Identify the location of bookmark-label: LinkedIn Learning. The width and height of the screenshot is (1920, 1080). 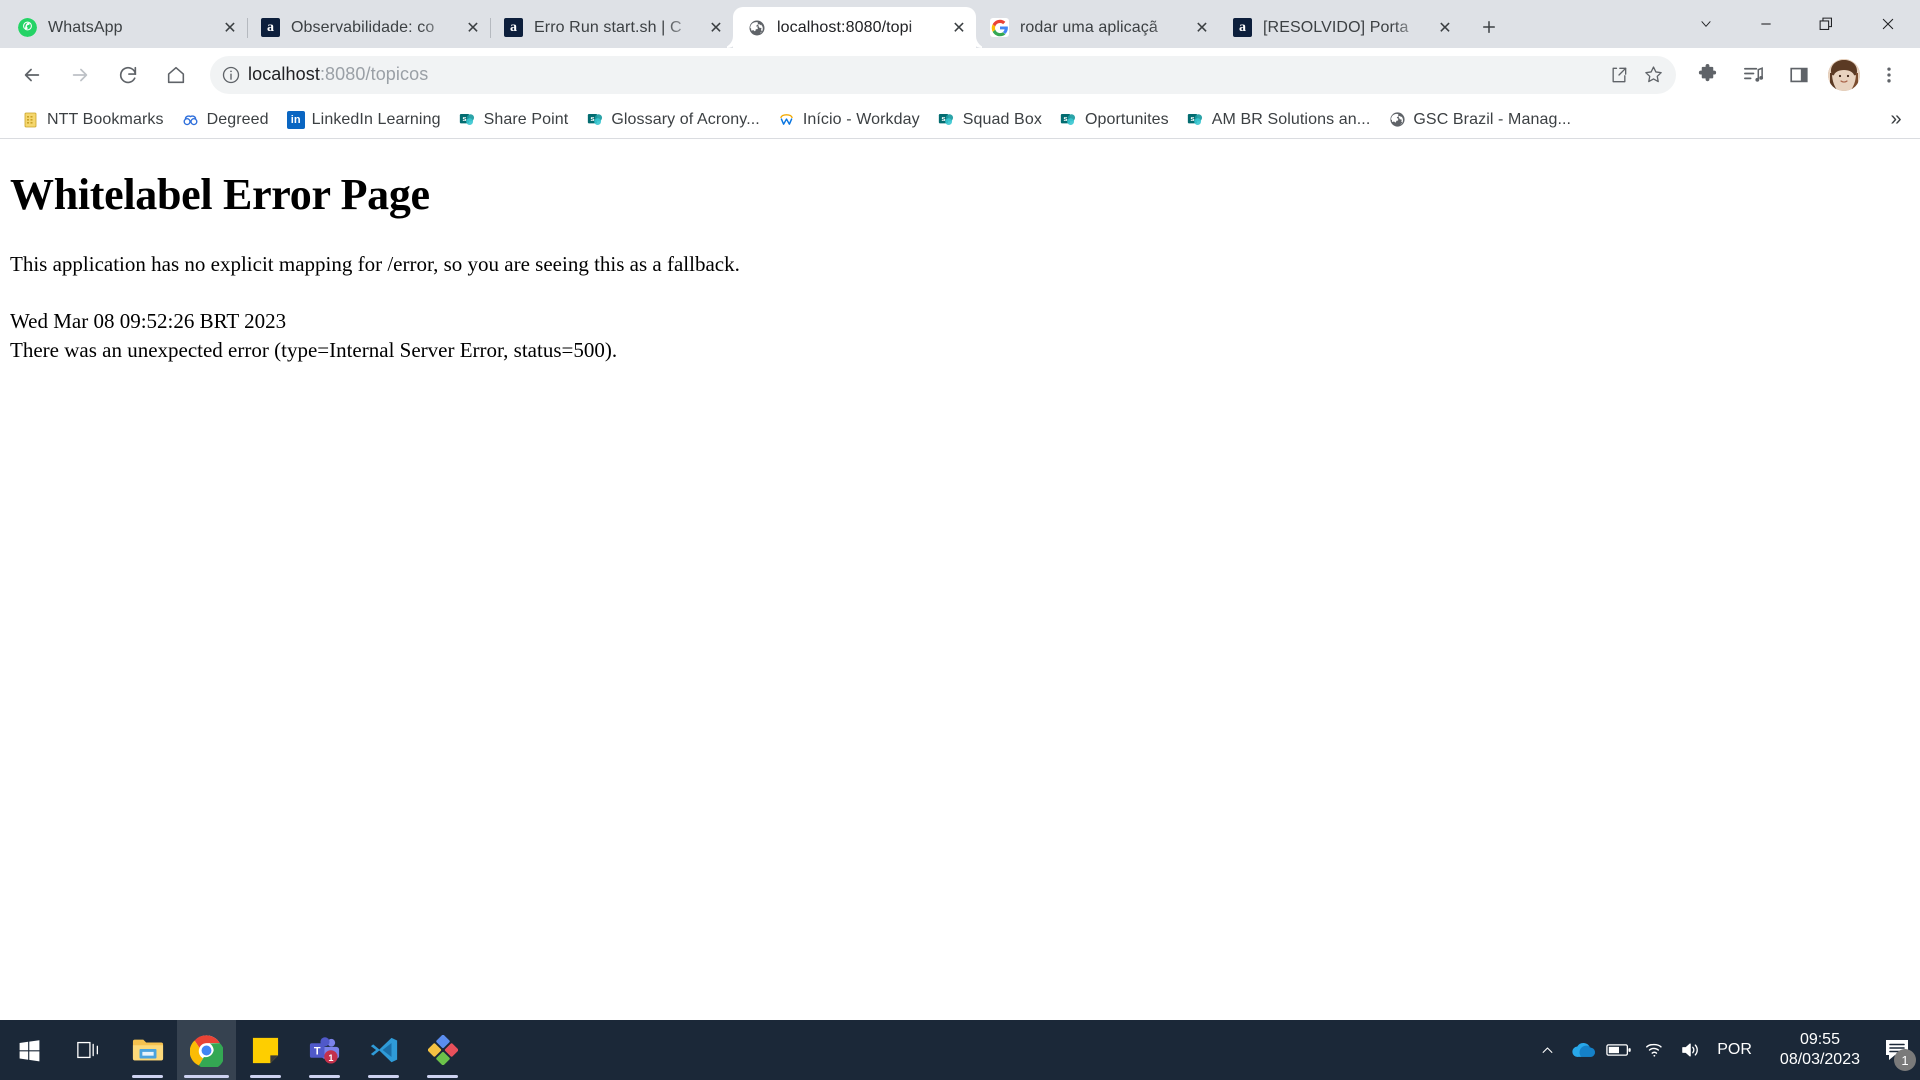
(376, 119).